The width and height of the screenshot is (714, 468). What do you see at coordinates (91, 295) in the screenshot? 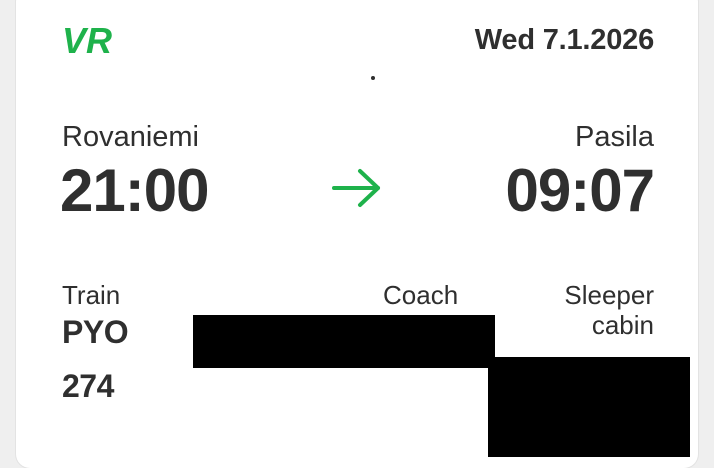
I see `train-label: Train` at bounding box center [91, 295].